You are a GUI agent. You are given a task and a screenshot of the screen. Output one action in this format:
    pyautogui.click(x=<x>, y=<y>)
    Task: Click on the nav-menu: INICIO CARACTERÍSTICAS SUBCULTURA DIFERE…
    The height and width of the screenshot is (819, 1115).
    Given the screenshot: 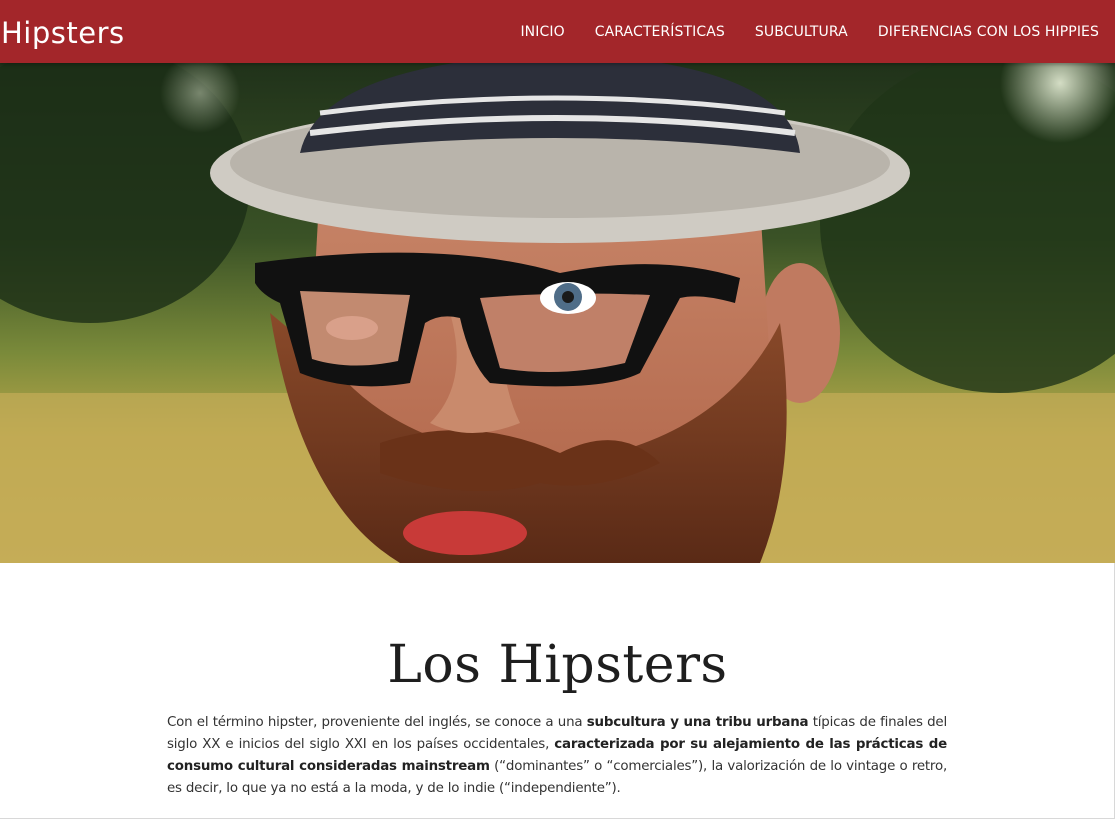 What is the action you would take?
    pyautogui.click(x=802, y=31)
    